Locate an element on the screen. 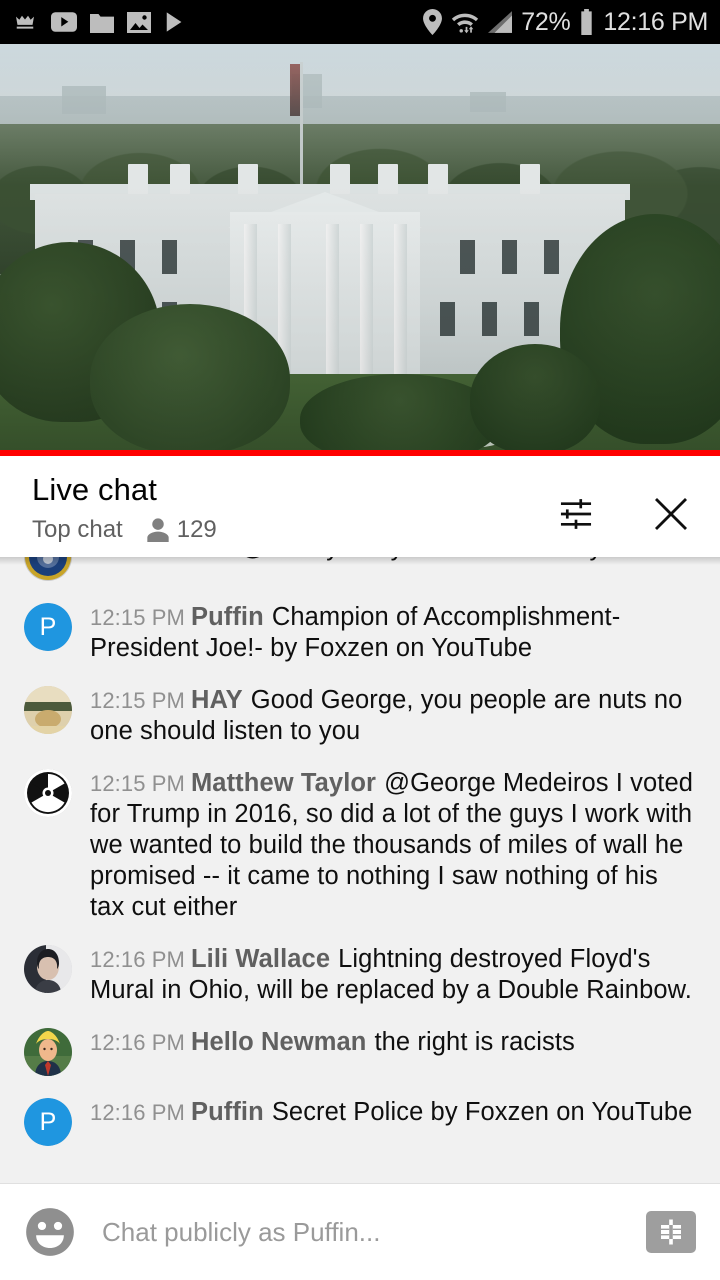  viewer-count-label: 129 is located at coordinates (196, 529).